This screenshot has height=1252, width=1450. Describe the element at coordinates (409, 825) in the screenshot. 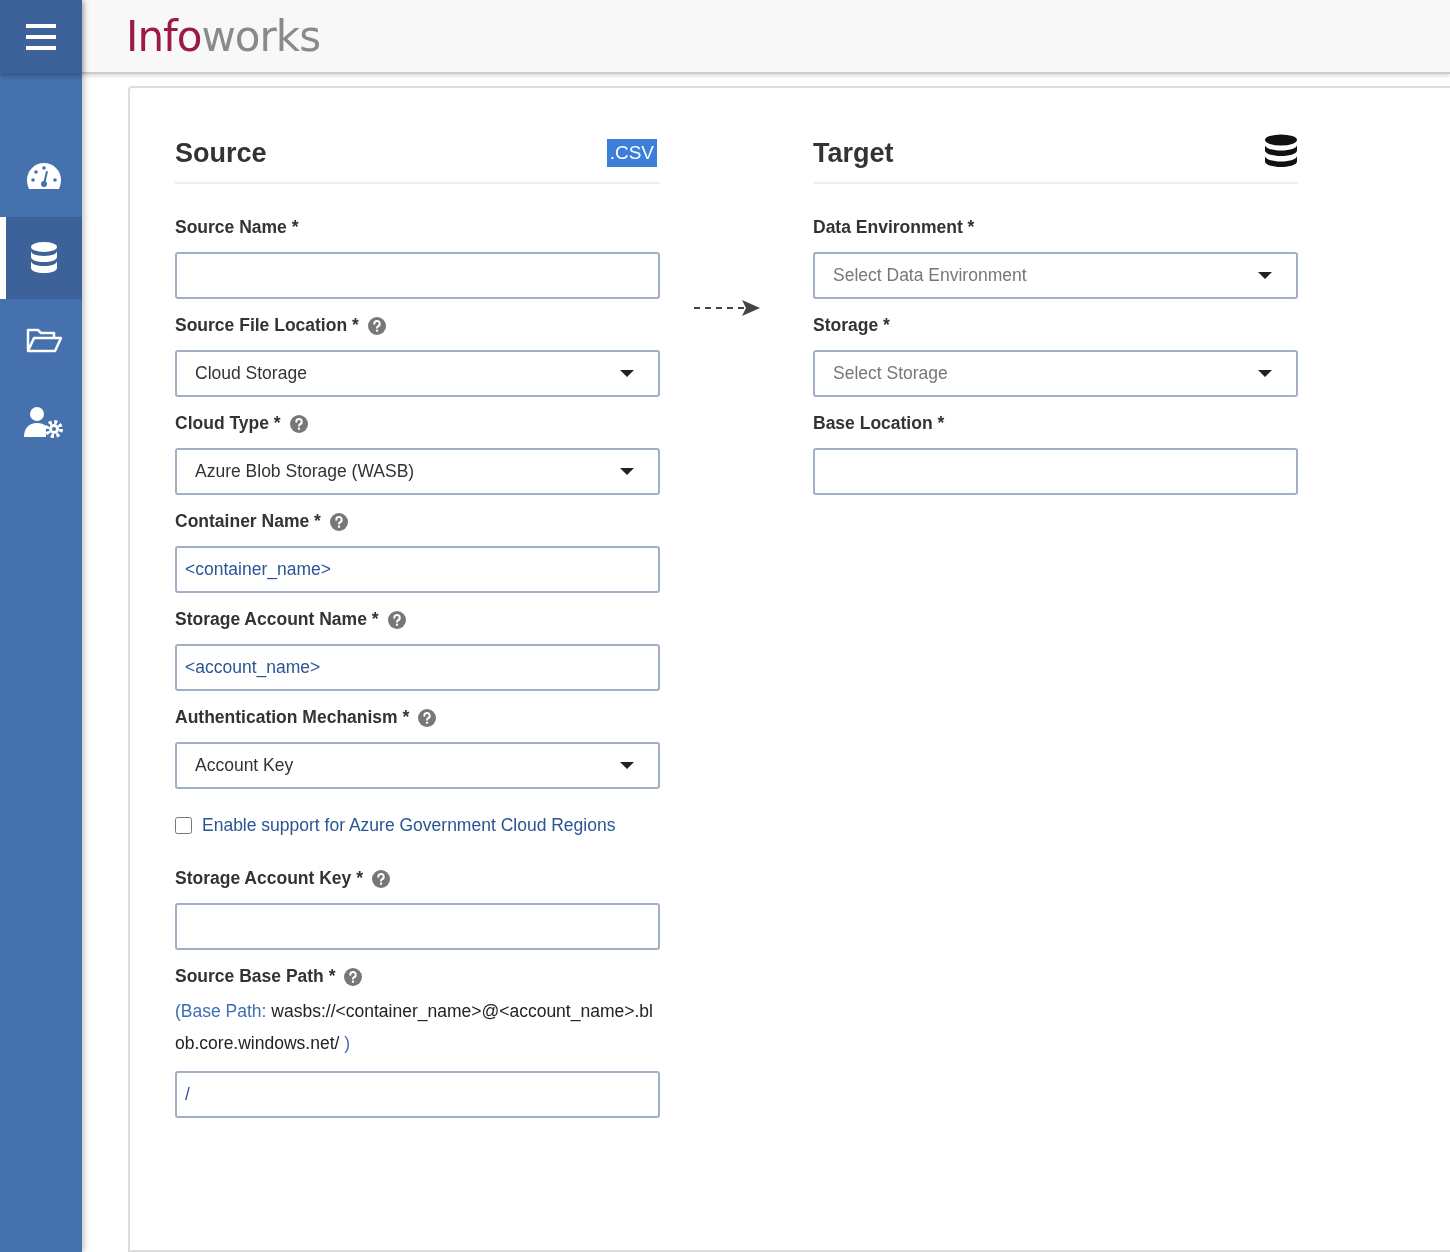

I see `checkbox-label: Enable support for Azure Government Cloud Regions` at that location.